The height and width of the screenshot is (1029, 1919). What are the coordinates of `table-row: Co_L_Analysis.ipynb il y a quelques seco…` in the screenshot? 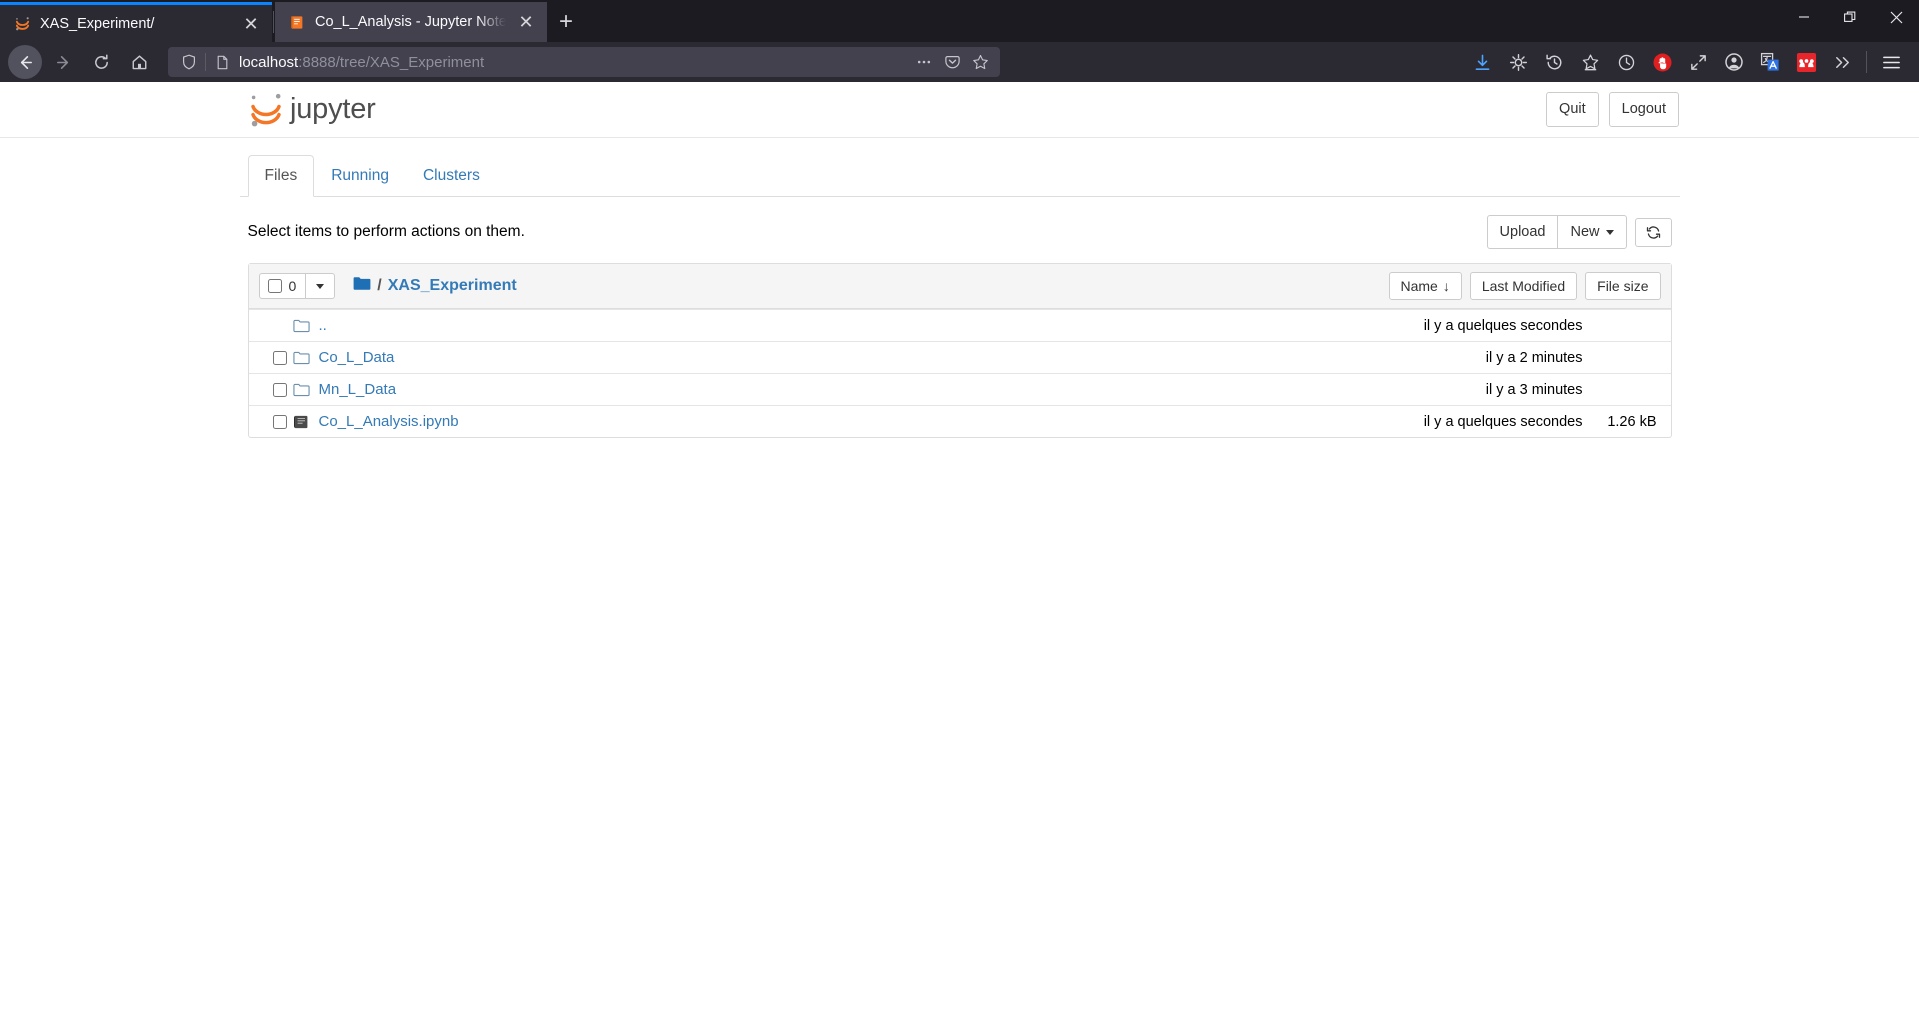 It's located at (959, 421).